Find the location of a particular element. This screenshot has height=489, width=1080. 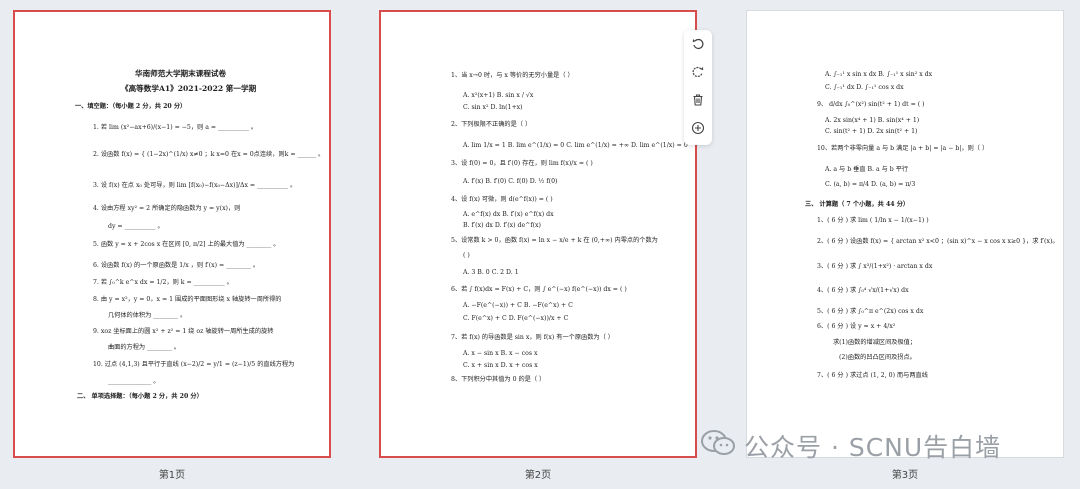

trash-icon is located at coordinates (698, 100).